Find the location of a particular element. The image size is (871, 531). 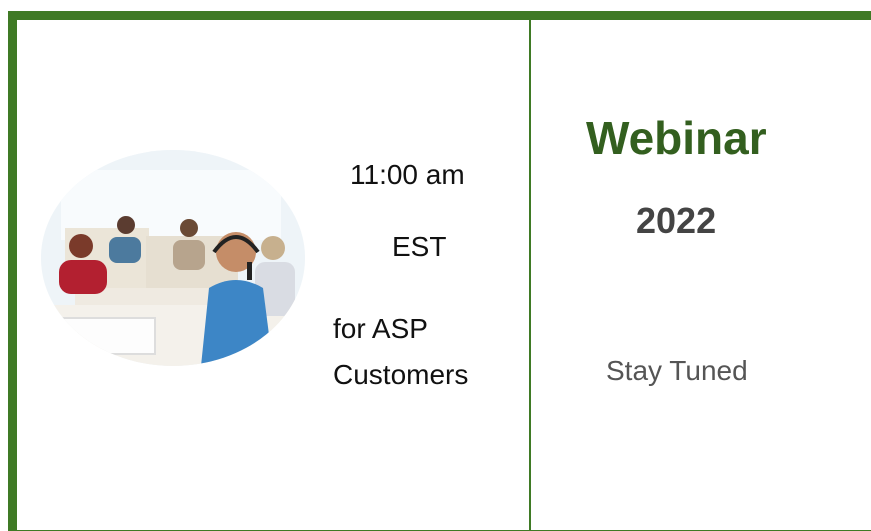

call-center-photo is located at coordinates (173, 258).